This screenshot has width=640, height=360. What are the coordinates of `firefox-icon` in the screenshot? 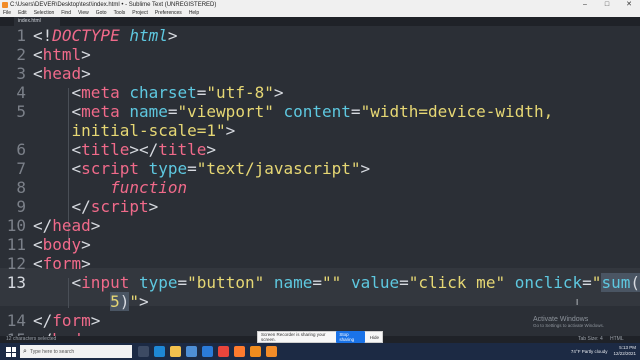 It's located at (239, 351).